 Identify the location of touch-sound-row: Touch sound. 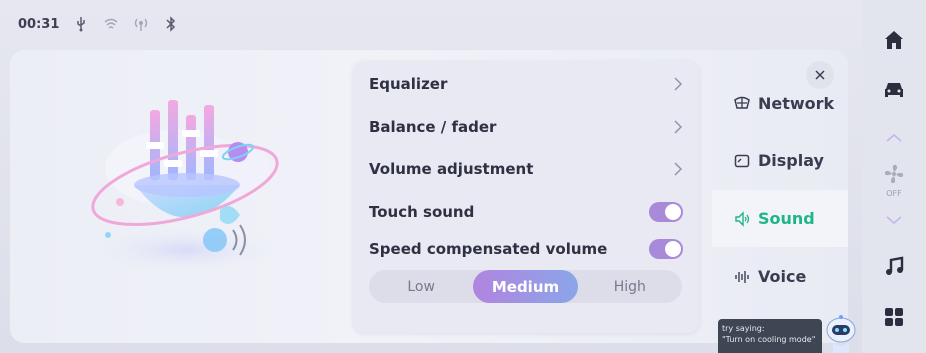
(526, 212).